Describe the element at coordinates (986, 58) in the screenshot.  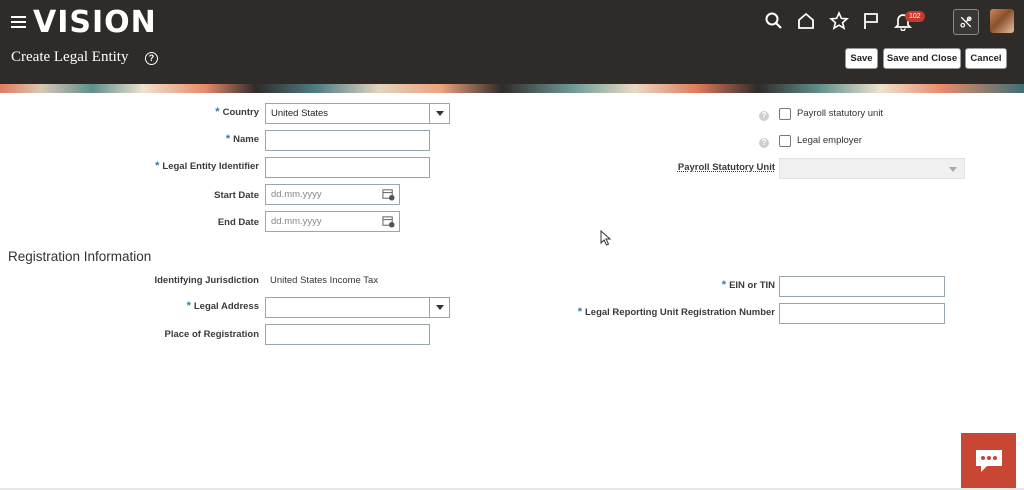
I see `cancel-button: Cancel` at that location.